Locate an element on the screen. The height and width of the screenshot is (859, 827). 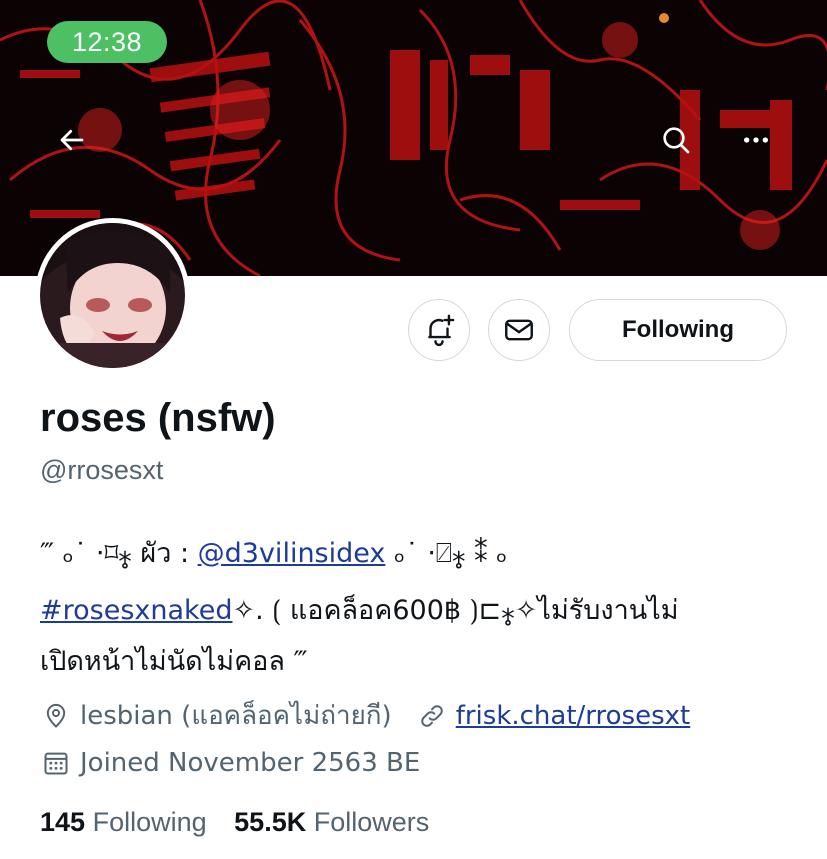
bio-mention-link: @d3vilinsidex is located at coordinates (292, 553).